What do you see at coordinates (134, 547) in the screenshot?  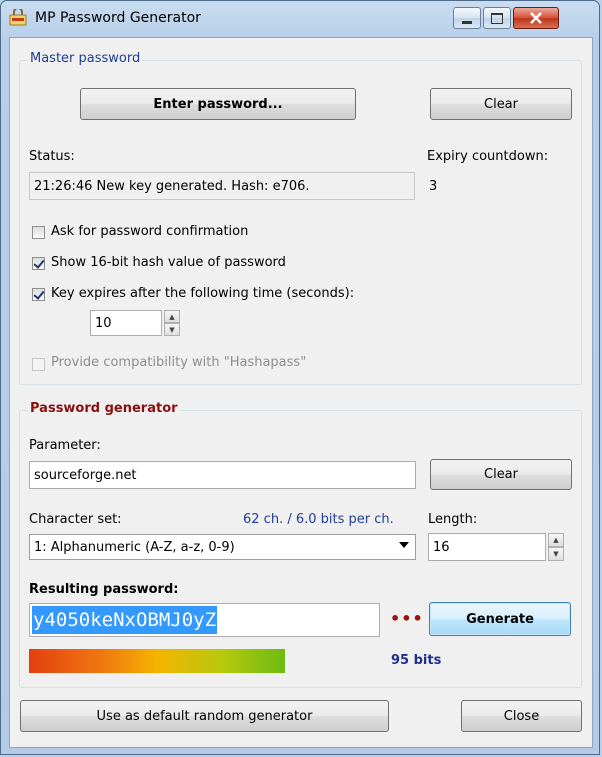 I see `charset-selected-value: 1: Alphanumeric (A-Z, a-z, 0-9)` at bounding box center [134, 547].